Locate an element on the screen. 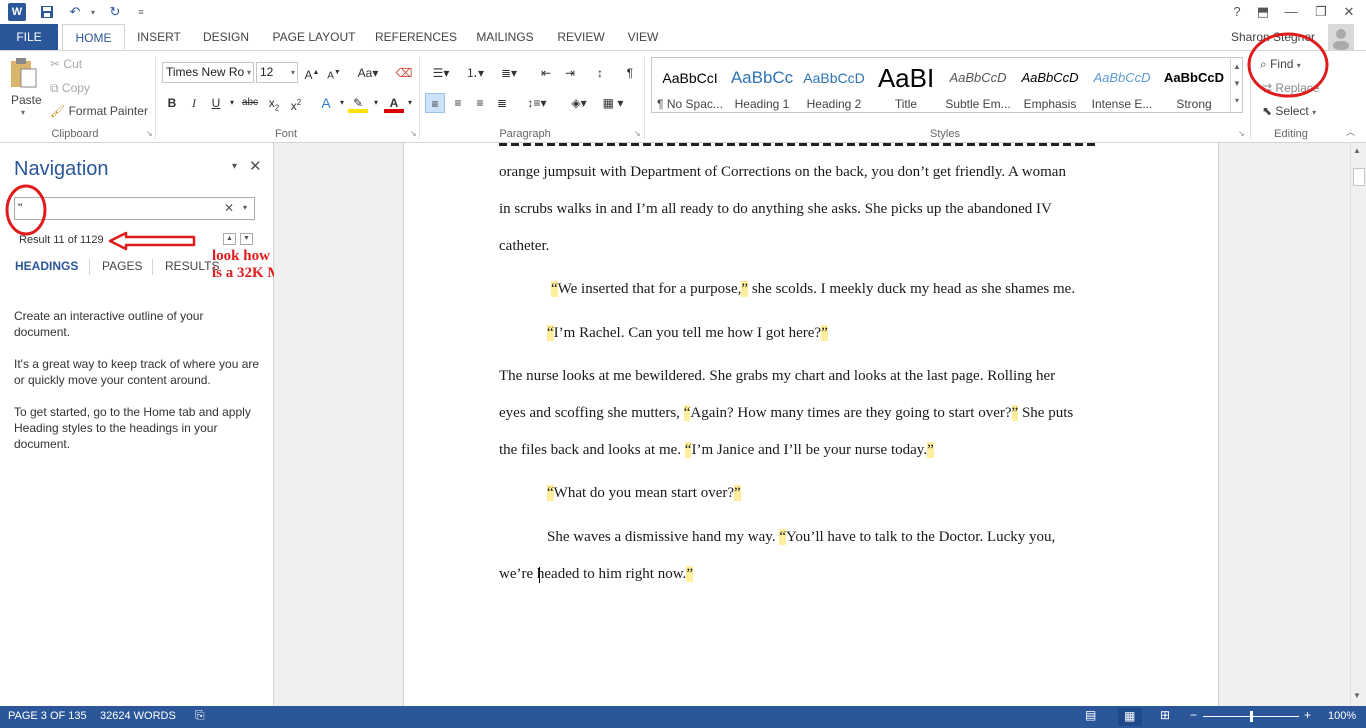 The width and height of the screenshot is (1366, 728). undo-dropdown-icon: ▾ is located at coordinates (93, 12).